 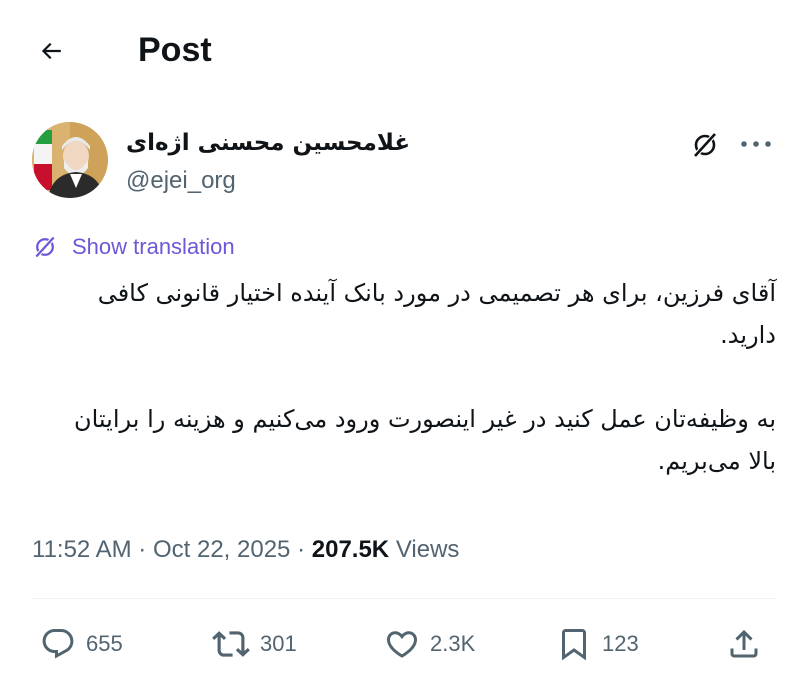 I want to click on bookmark-icon, so click(x=574, y=644).